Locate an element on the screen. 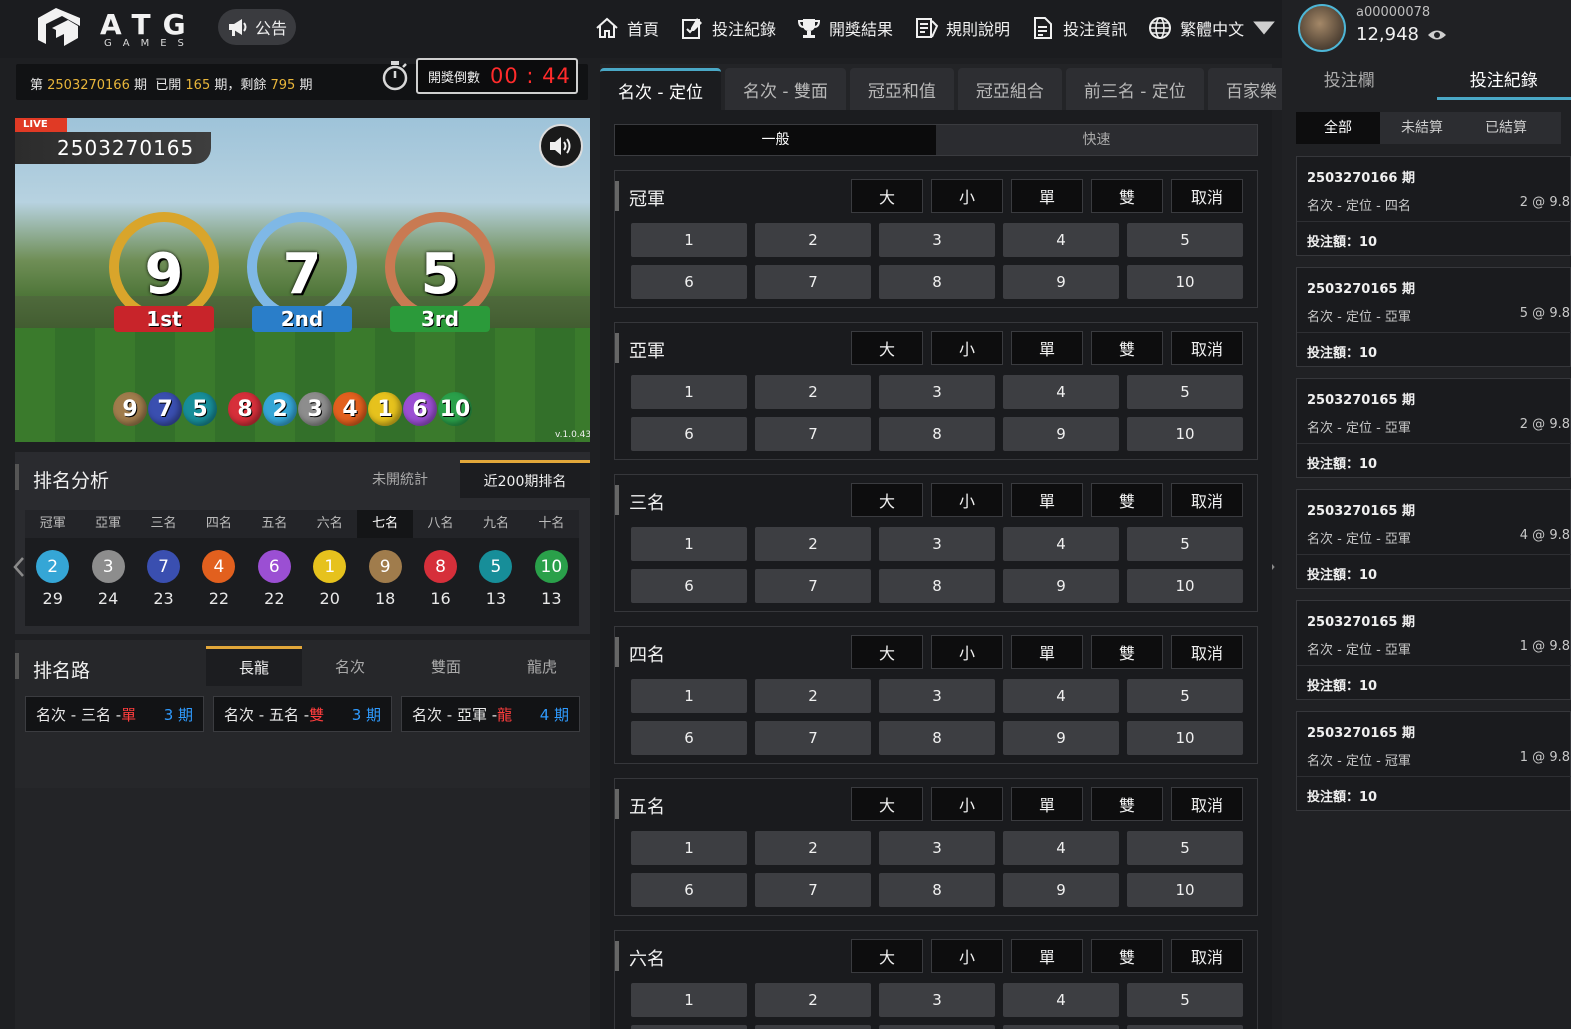 The width and height of the screenshot is (1571, 1029). sound-button is located at coordinates (561, 146).